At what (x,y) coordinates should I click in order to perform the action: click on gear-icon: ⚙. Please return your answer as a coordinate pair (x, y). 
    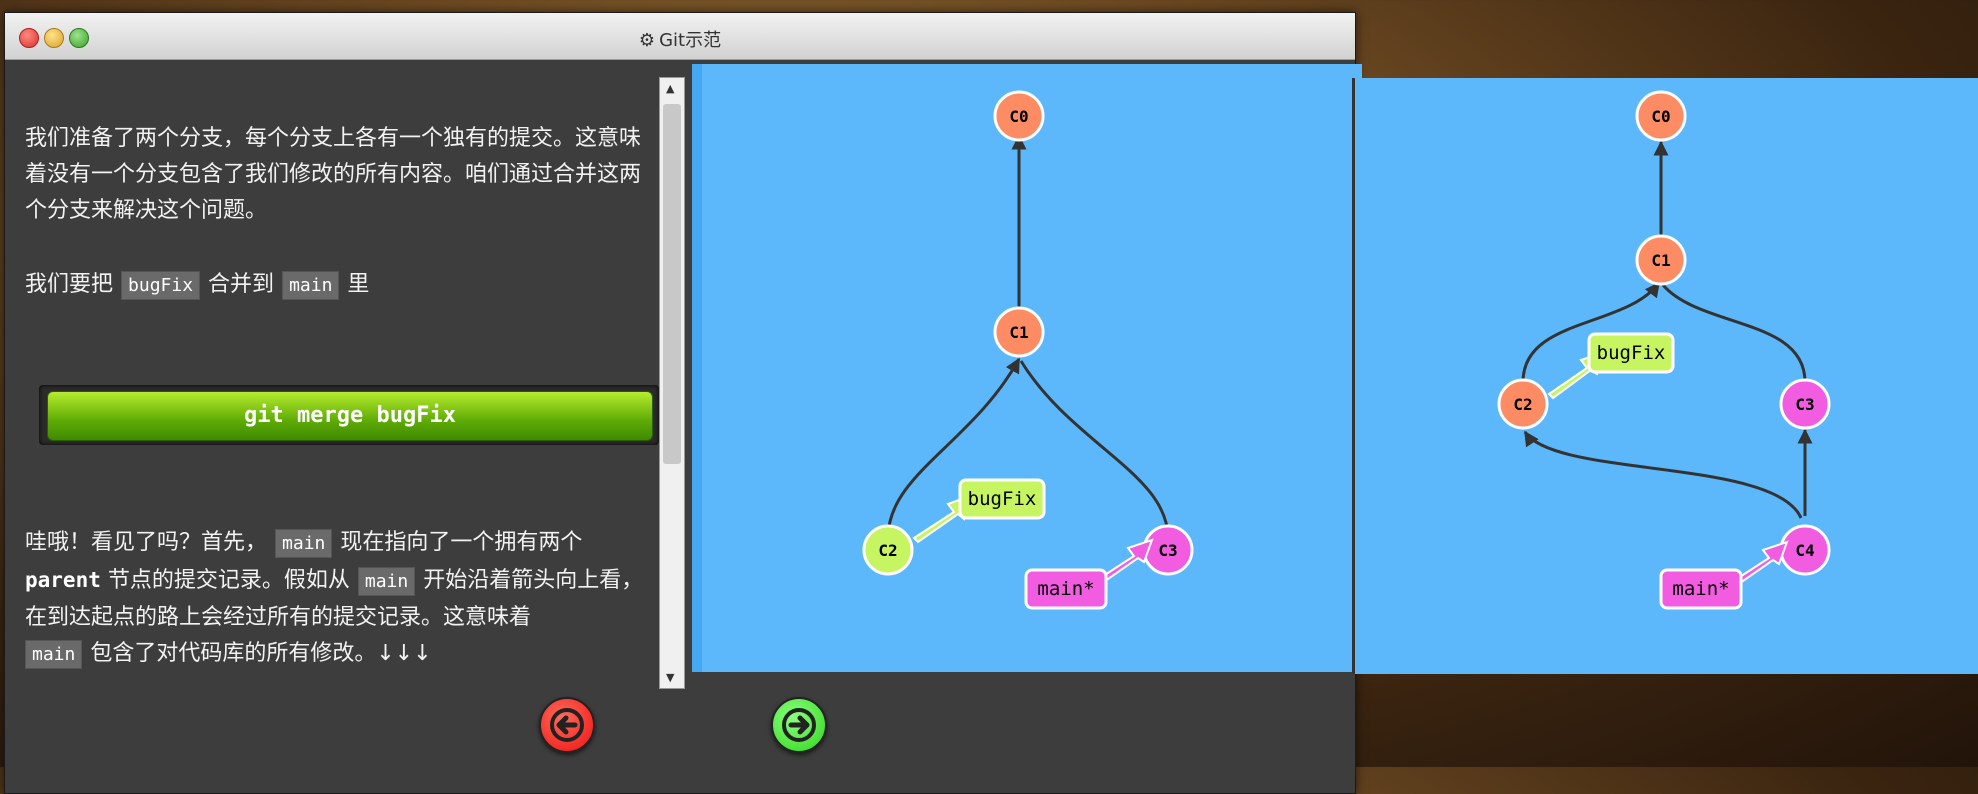
    Looking at the image, I should click on (647, 40).